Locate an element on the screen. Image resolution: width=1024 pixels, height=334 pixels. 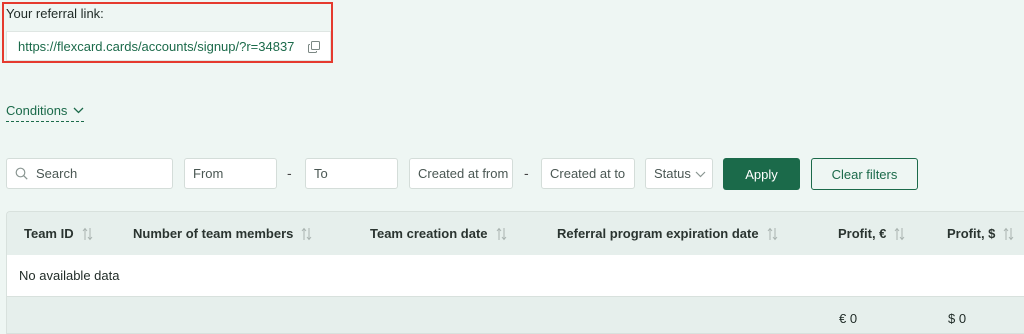
to-placeholder: To is located at coordinates (321, 173).